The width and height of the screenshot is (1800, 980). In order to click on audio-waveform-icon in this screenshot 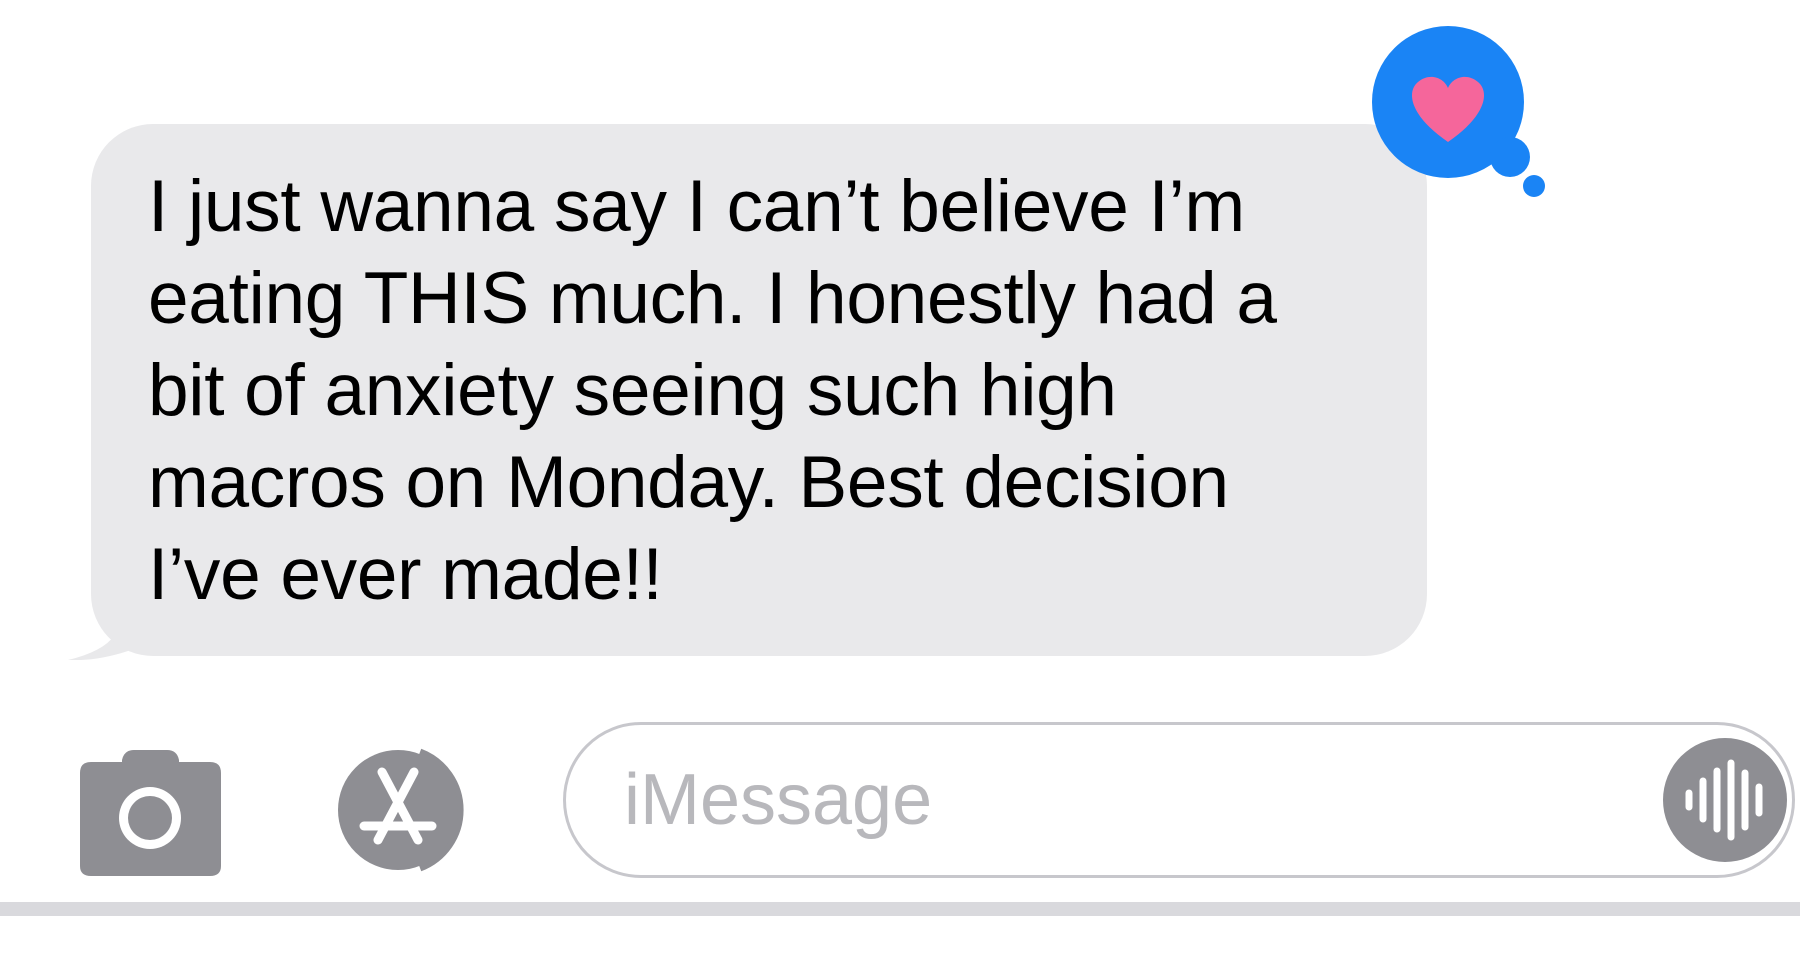, I will do `click(1725, 800)`.